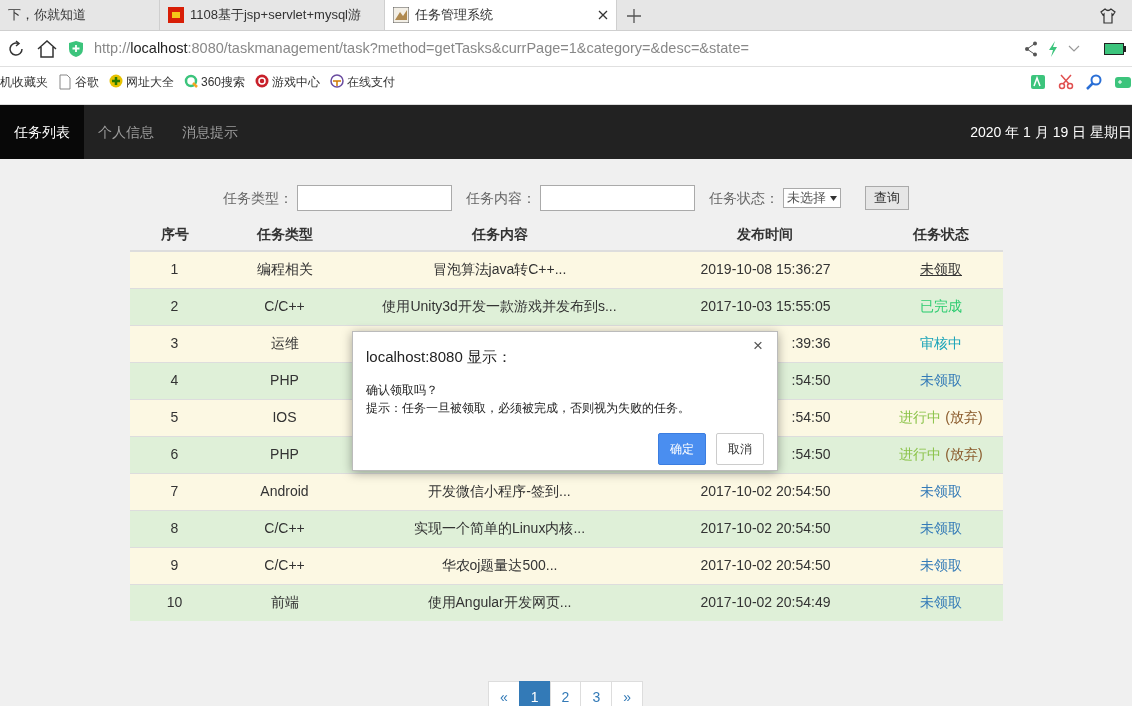 The image size is (1132, 706). Describe the element at coordinates (174, 602) in the screenshot. I see `table-cell: 10` at that location.